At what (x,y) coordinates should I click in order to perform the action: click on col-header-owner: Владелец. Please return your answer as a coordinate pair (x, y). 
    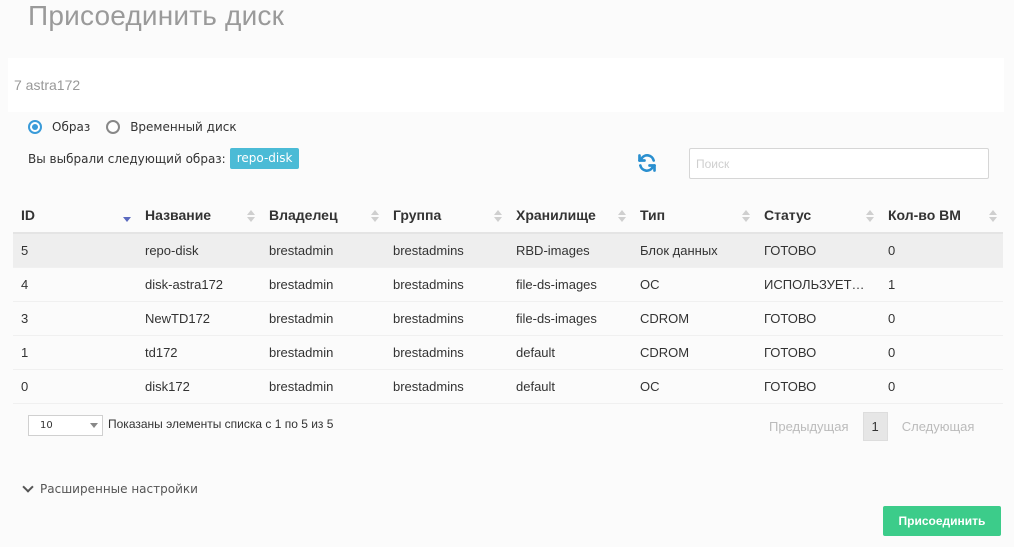
    Looking at the image, I should click on (323, 216).